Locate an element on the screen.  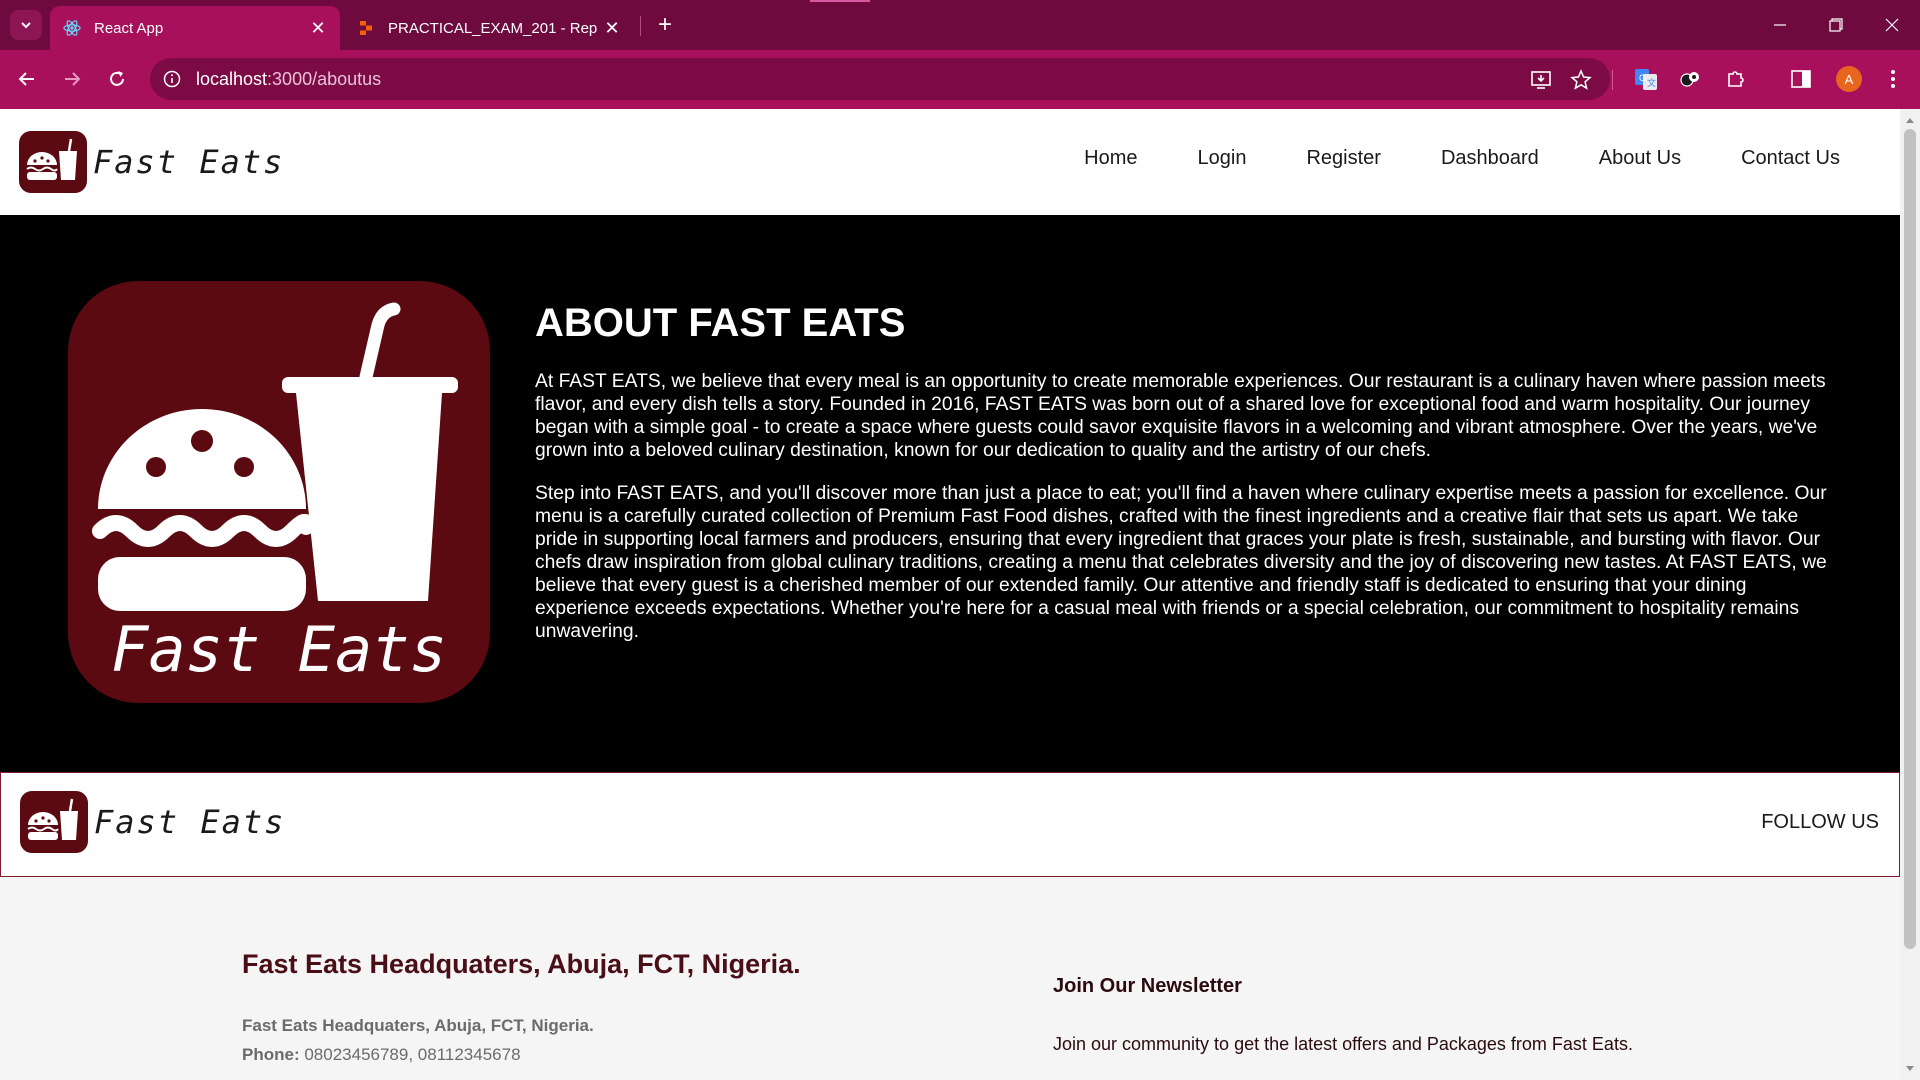
reload-icon is located at coordinates (117, 79).